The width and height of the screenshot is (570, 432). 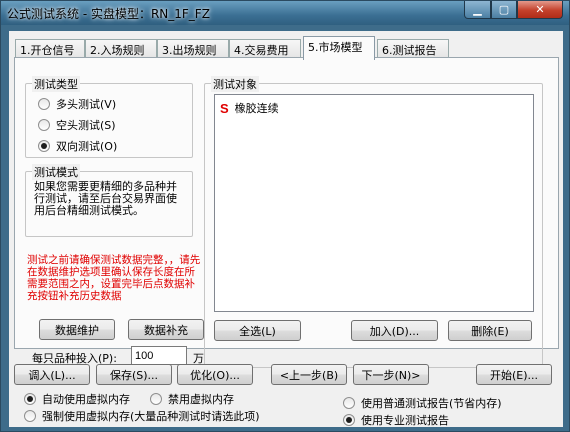 I want to click on prev-button: <上一步(B), so click(x=309, y=374).